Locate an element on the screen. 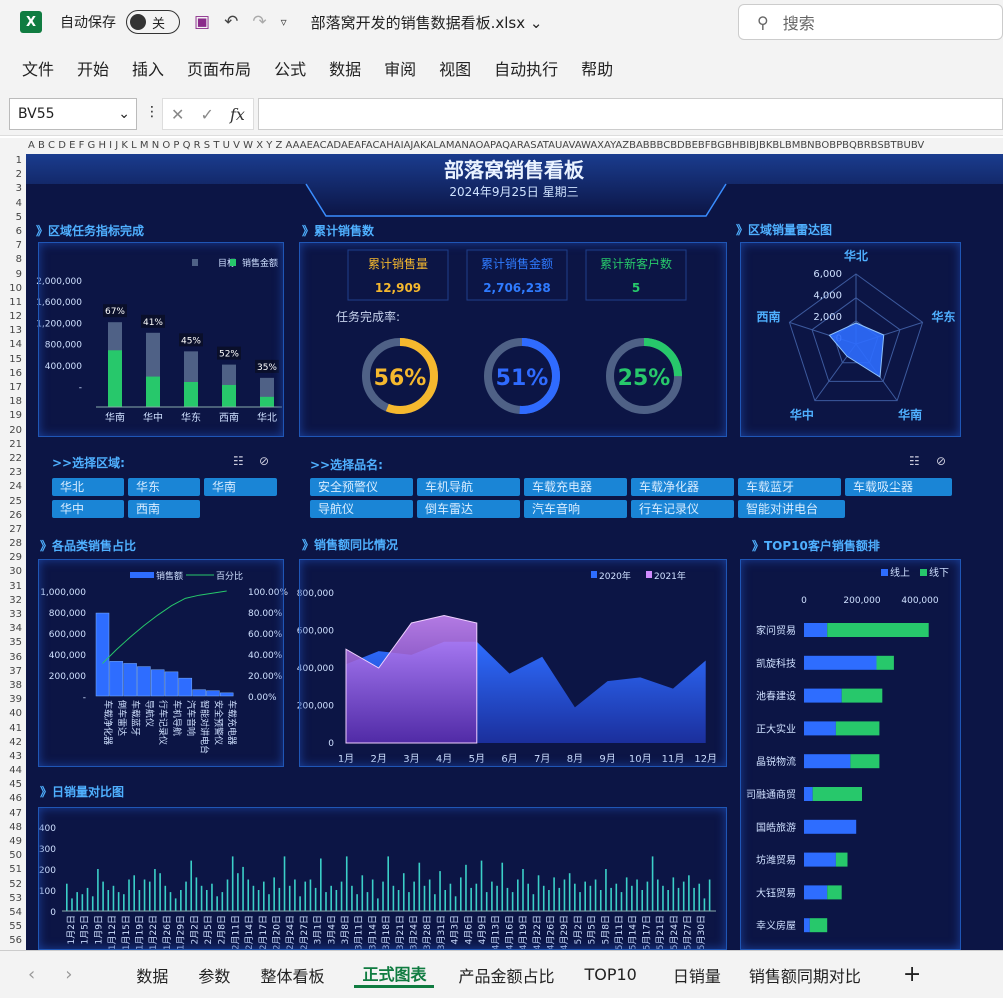 The image size is (1003, 998). region-chip-huanan: 华南 is located at coordinates (240, 487).